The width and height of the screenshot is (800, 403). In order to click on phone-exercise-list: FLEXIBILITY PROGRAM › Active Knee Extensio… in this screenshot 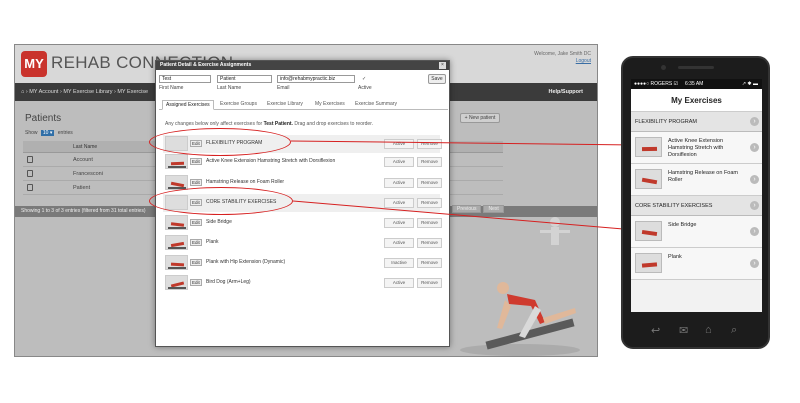, I will do `click(696, 196)`.